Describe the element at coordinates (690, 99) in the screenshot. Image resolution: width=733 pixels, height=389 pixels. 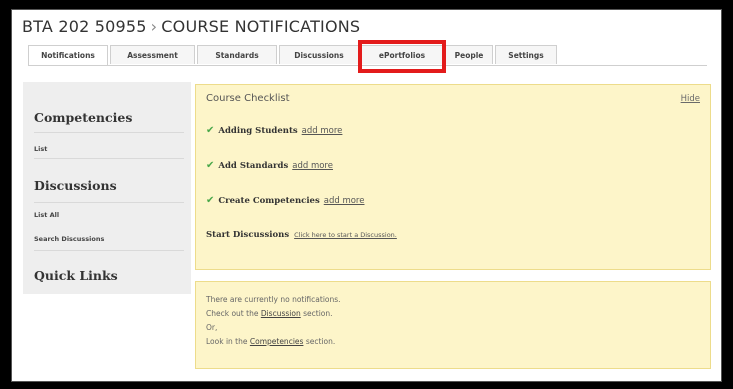
I see `hide-link: Hide` at that location.